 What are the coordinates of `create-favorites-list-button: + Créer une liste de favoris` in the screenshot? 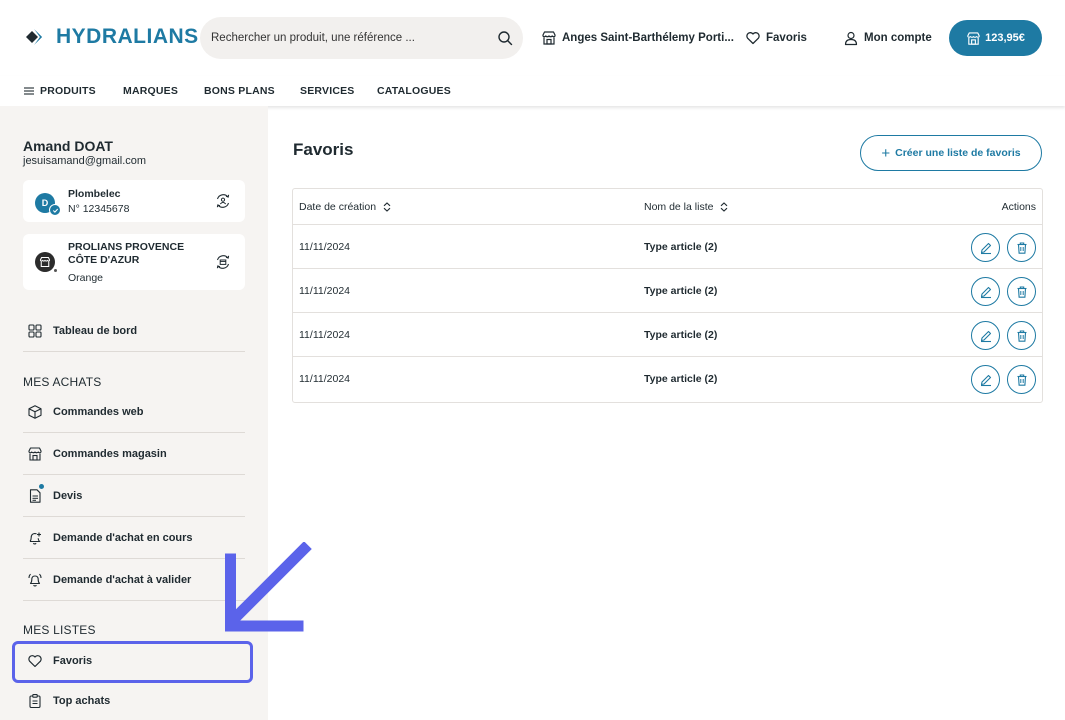 It's located at (951, 153).